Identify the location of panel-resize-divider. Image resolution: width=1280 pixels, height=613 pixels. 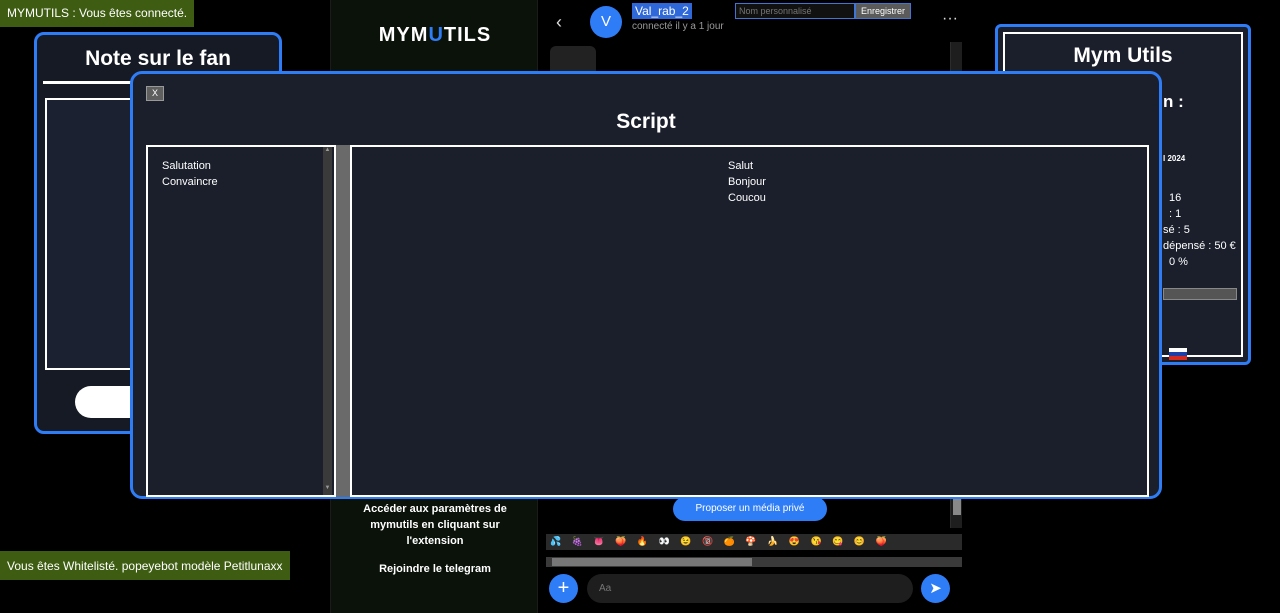
(343, 321).